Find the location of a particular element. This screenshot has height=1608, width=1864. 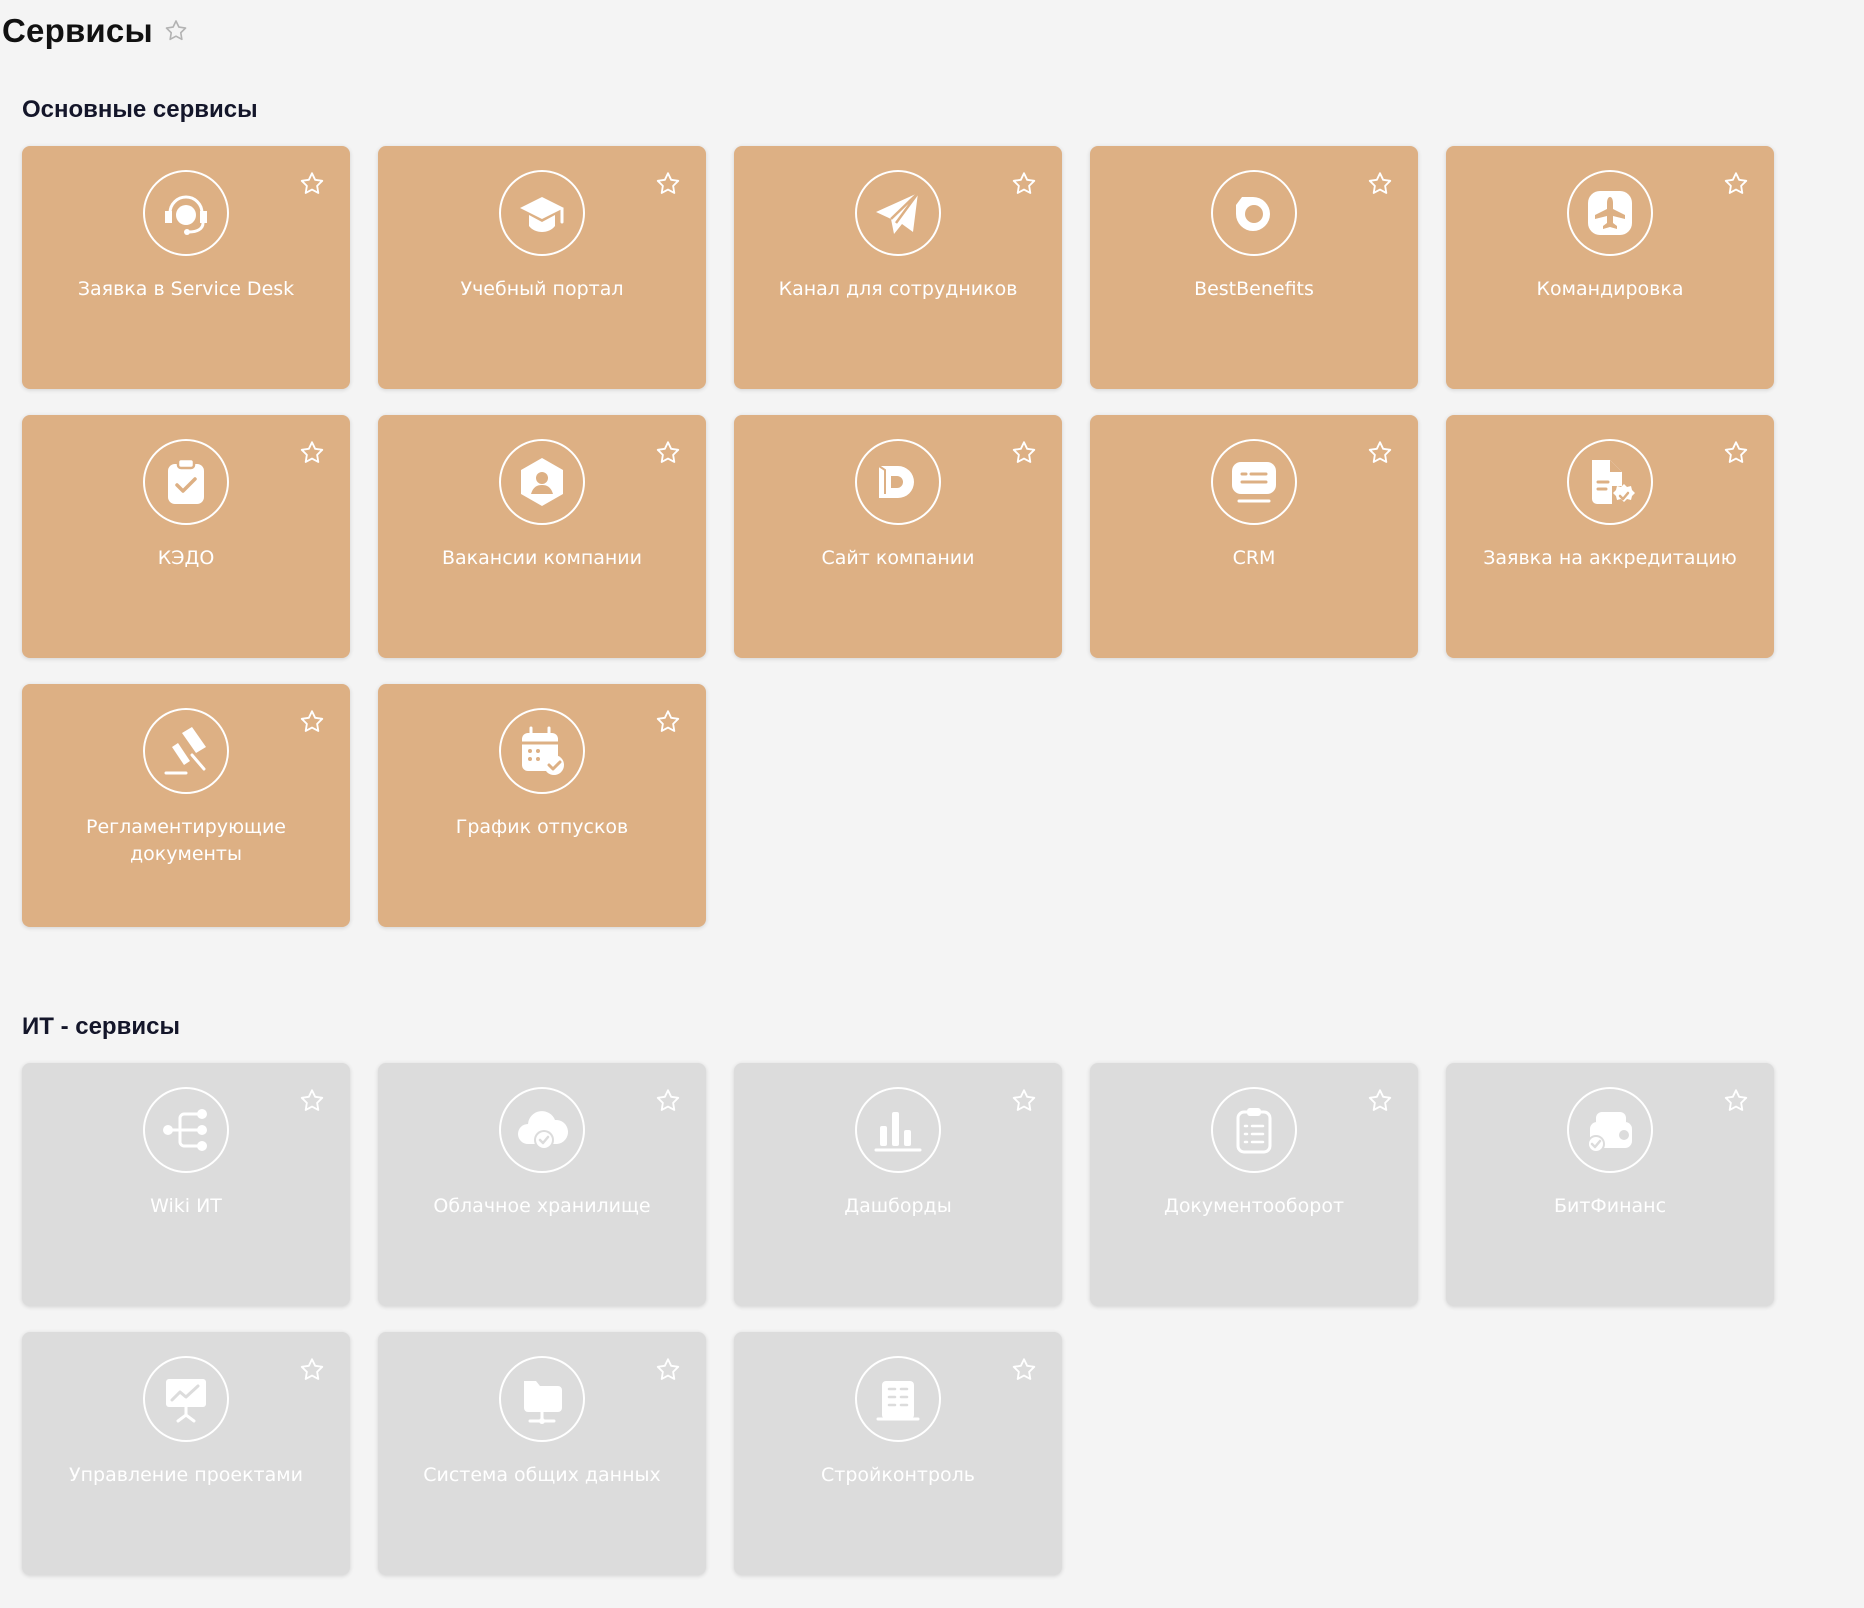

headset-icon is located at coordinates (186, 213).